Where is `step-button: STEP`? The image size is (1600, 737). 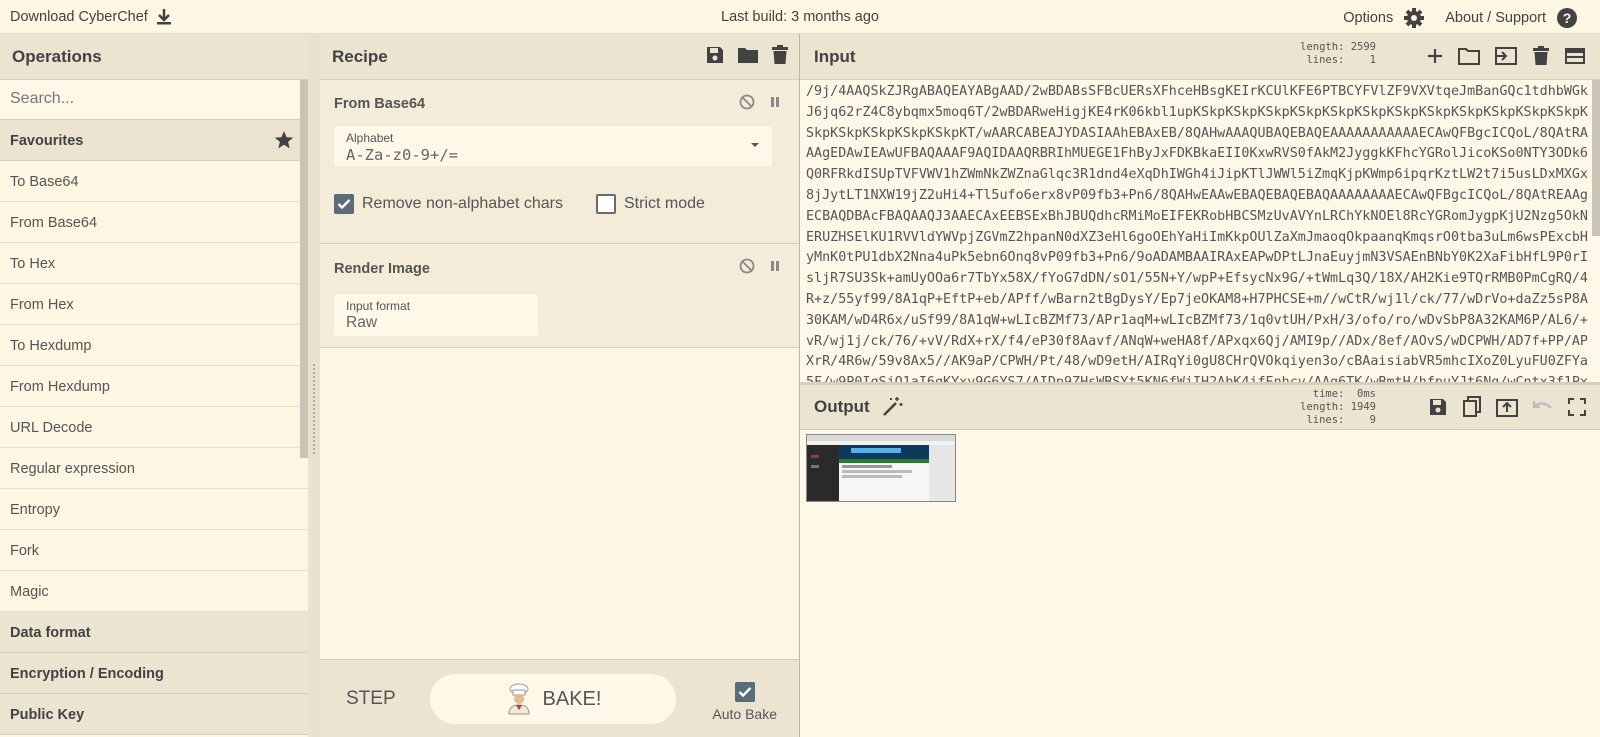
step-button: STEP is located at coordinates (371, 699).